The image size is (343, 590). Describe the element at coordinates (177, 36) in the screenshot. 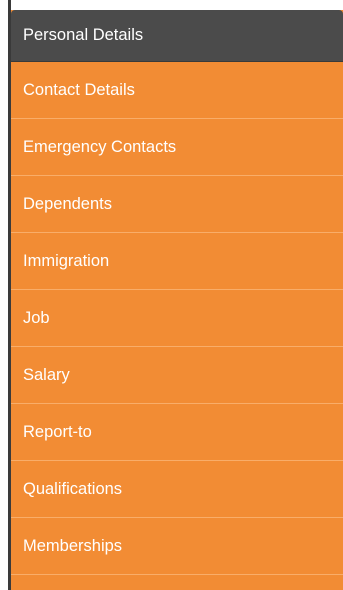

I see `menu-item-personal-details: Personal Details` at that location.